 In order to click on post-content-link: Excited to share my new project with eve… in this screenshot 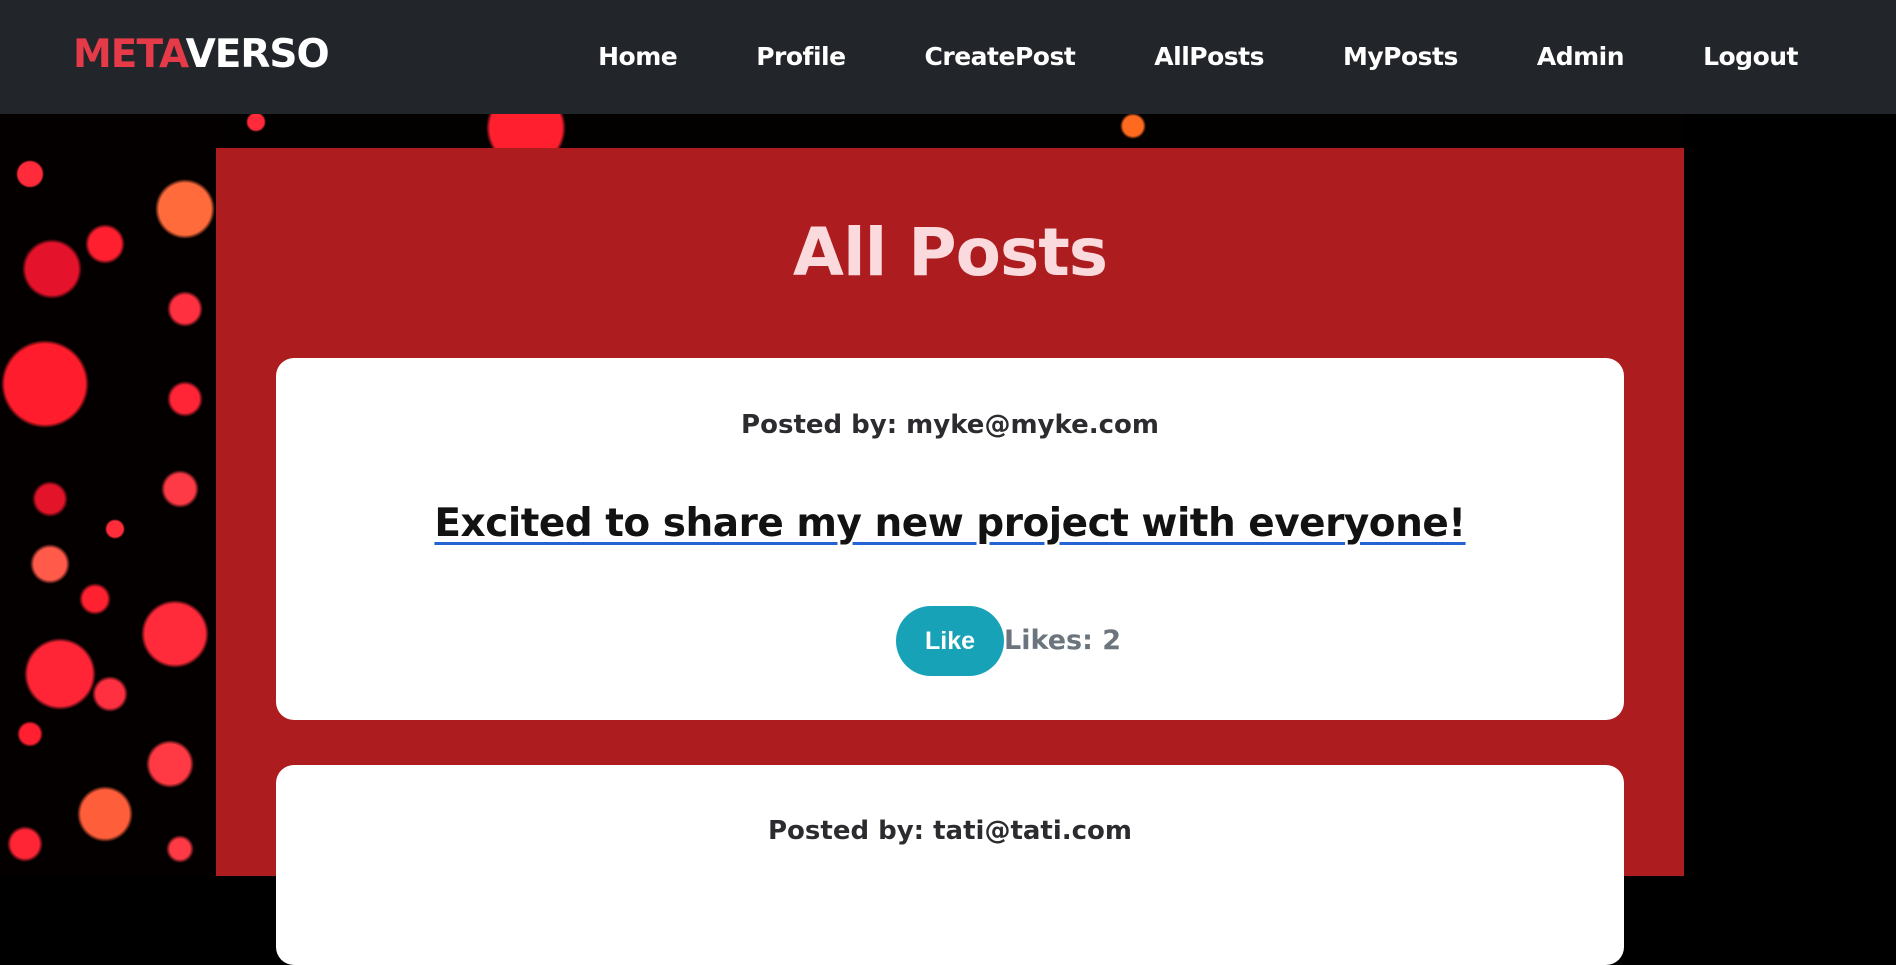, I will do `click(950, 524)`.